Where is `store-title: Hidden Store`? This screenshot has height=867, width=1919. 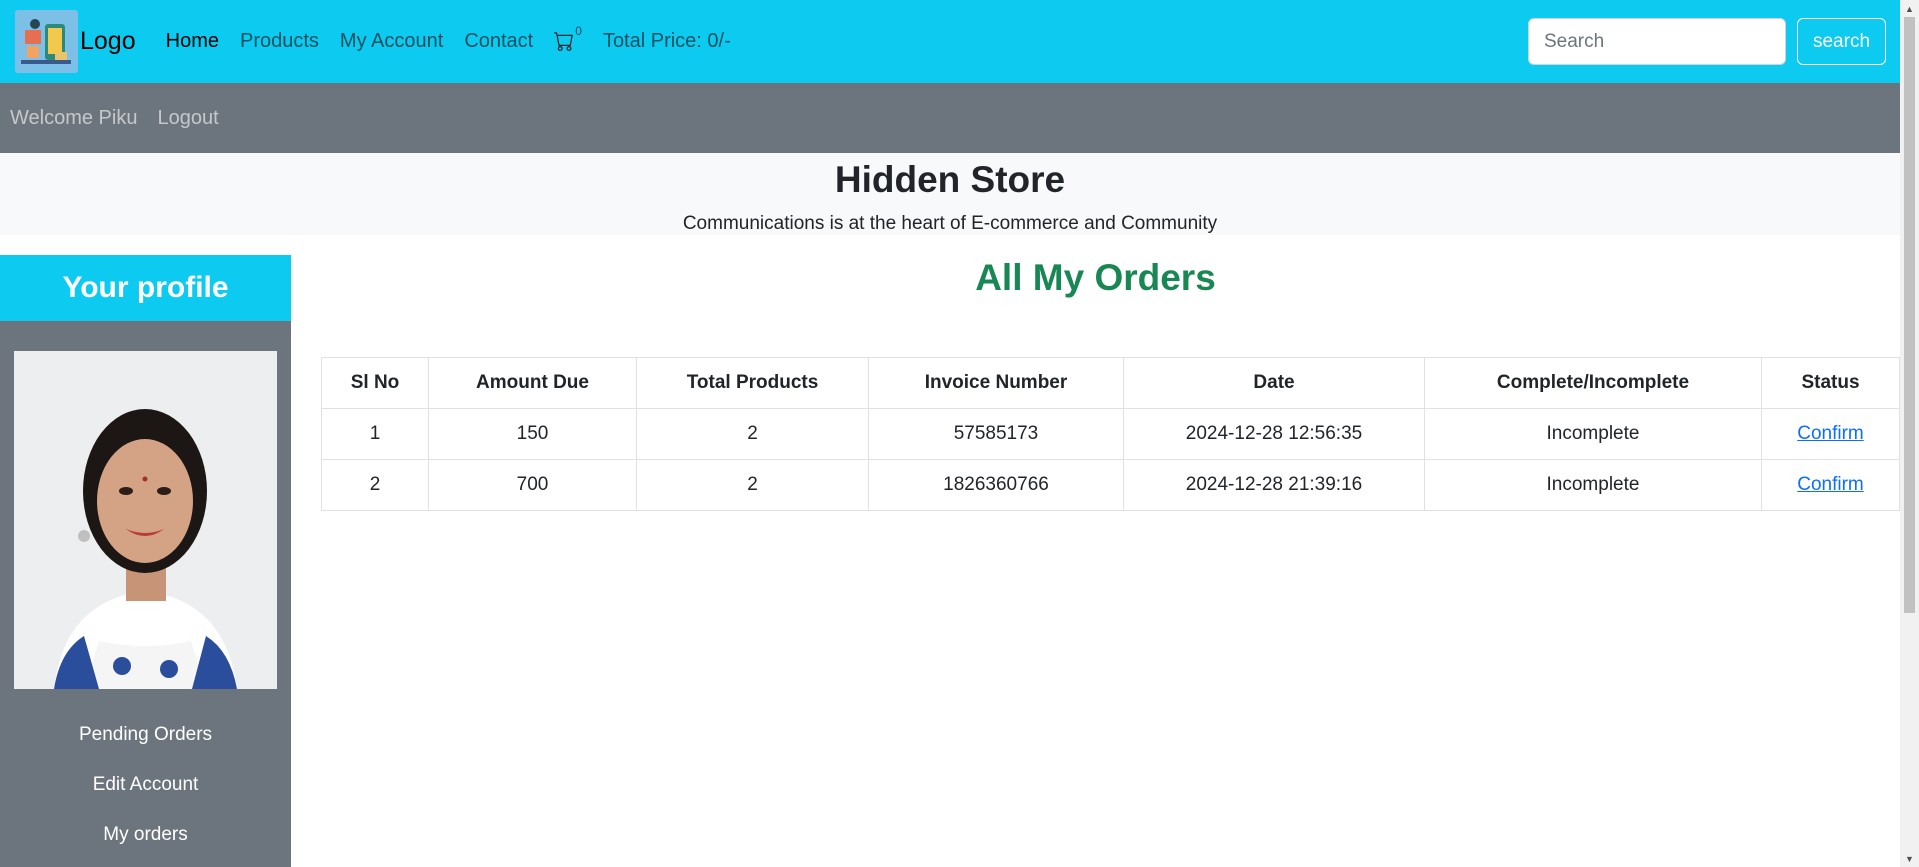
store-title: Hidden Store is located at coordinates (950, 179).